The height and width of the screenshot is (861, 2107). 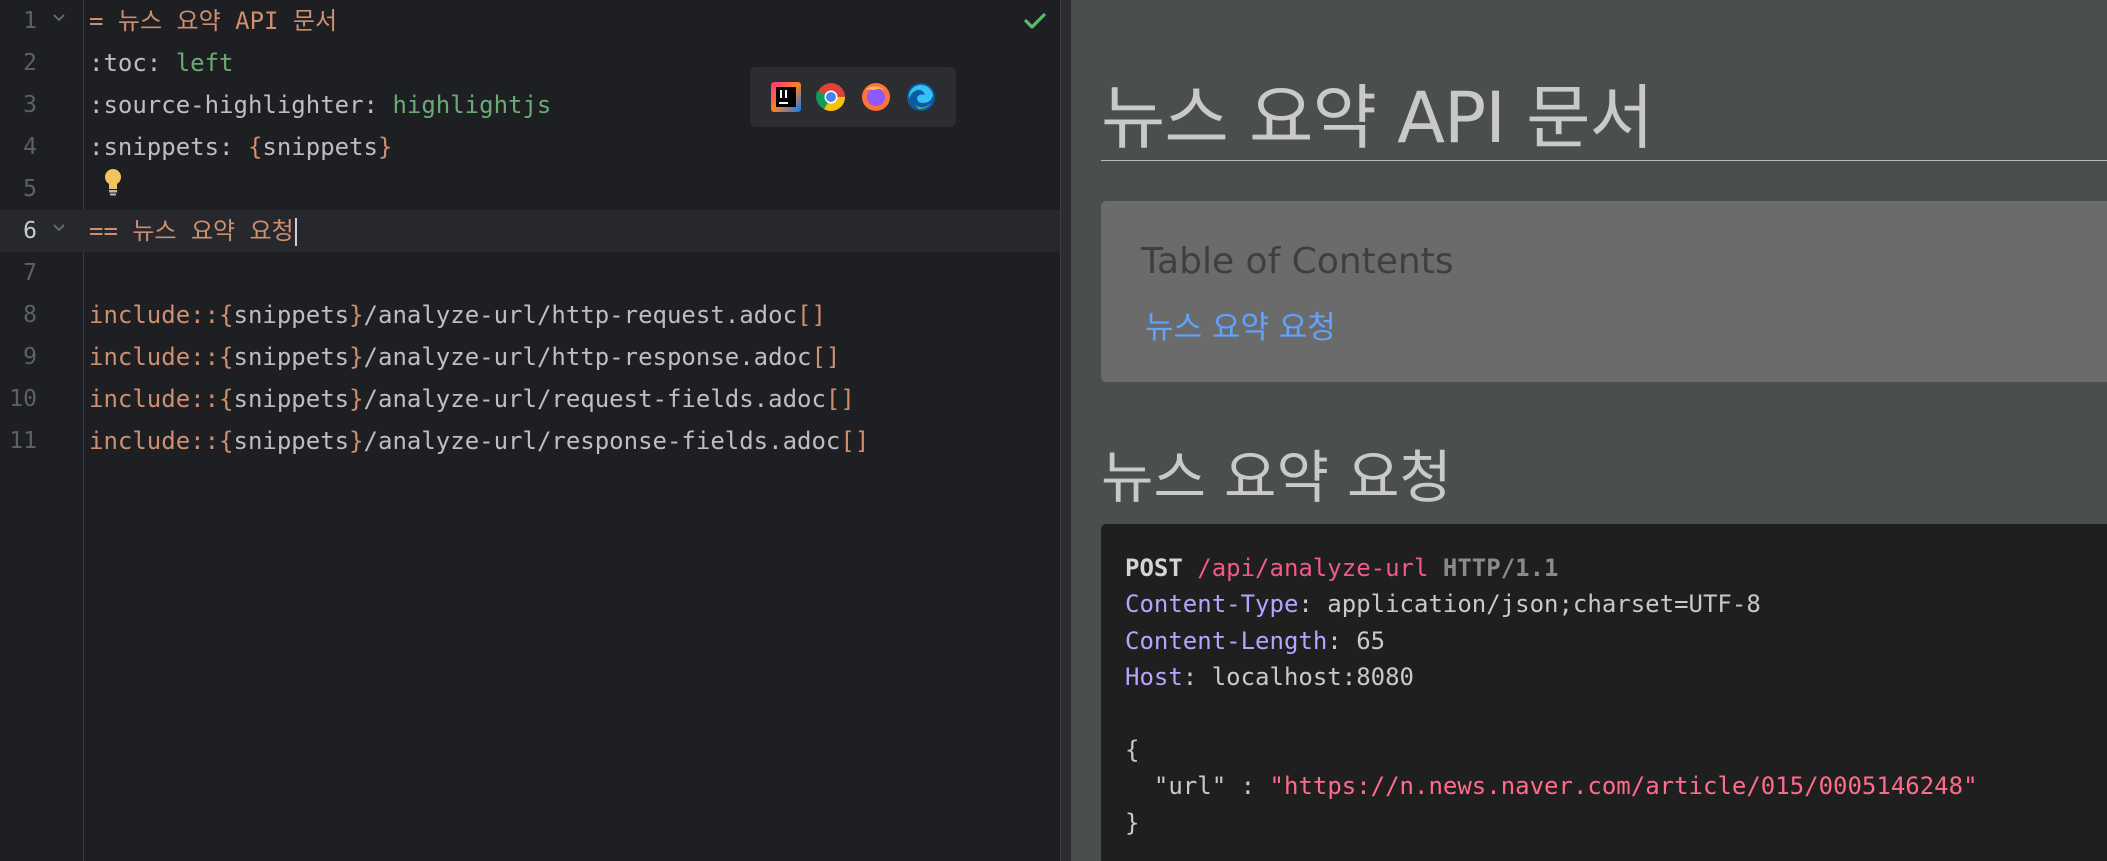 What do you see at coordinates (530, 189) in the screenshot?
I see `editor-line: 5` at bounding box center [530, 189].